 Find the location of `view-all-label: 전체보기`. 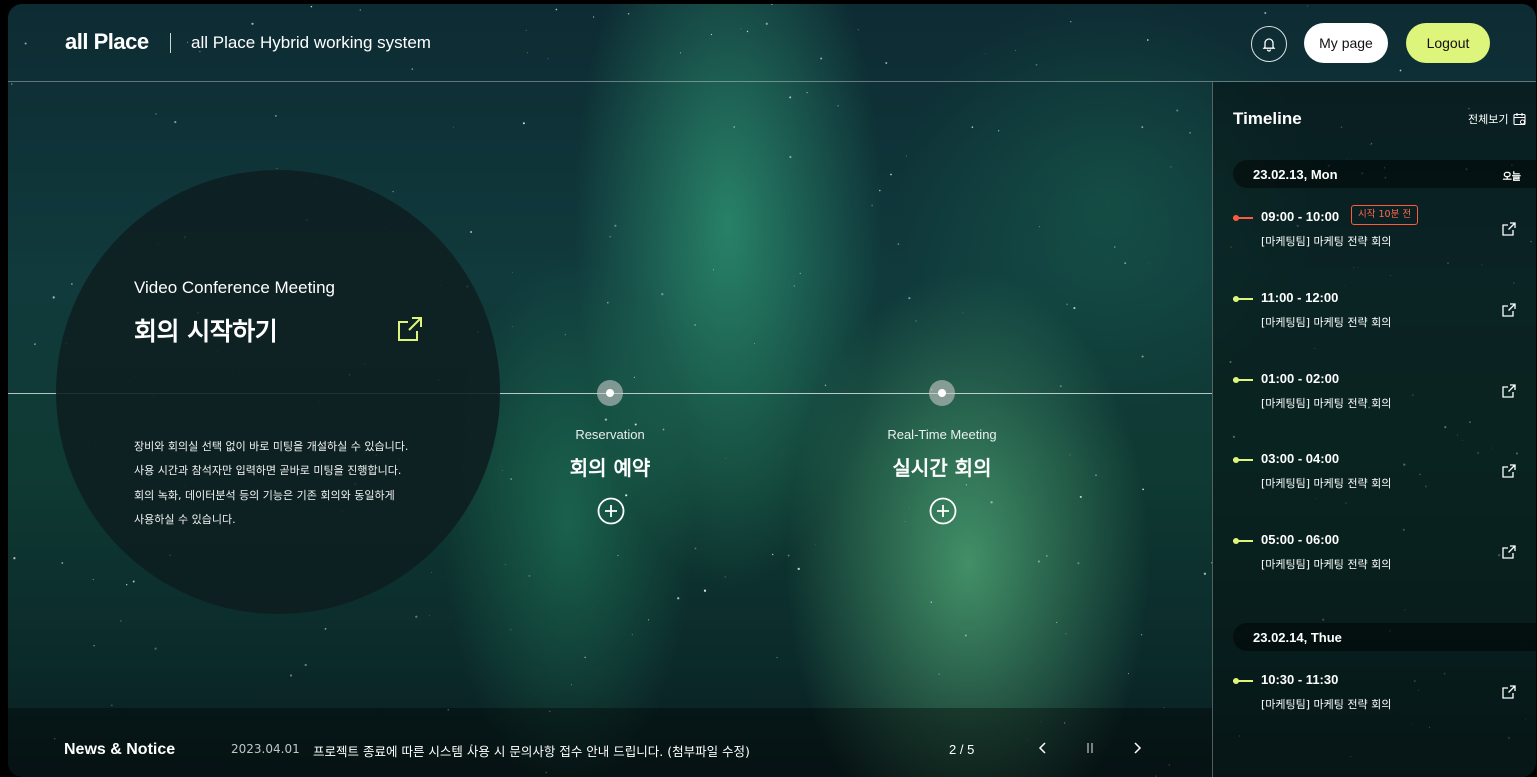

view-all-label: 전체보기 is located at coordinates (1488, 119).